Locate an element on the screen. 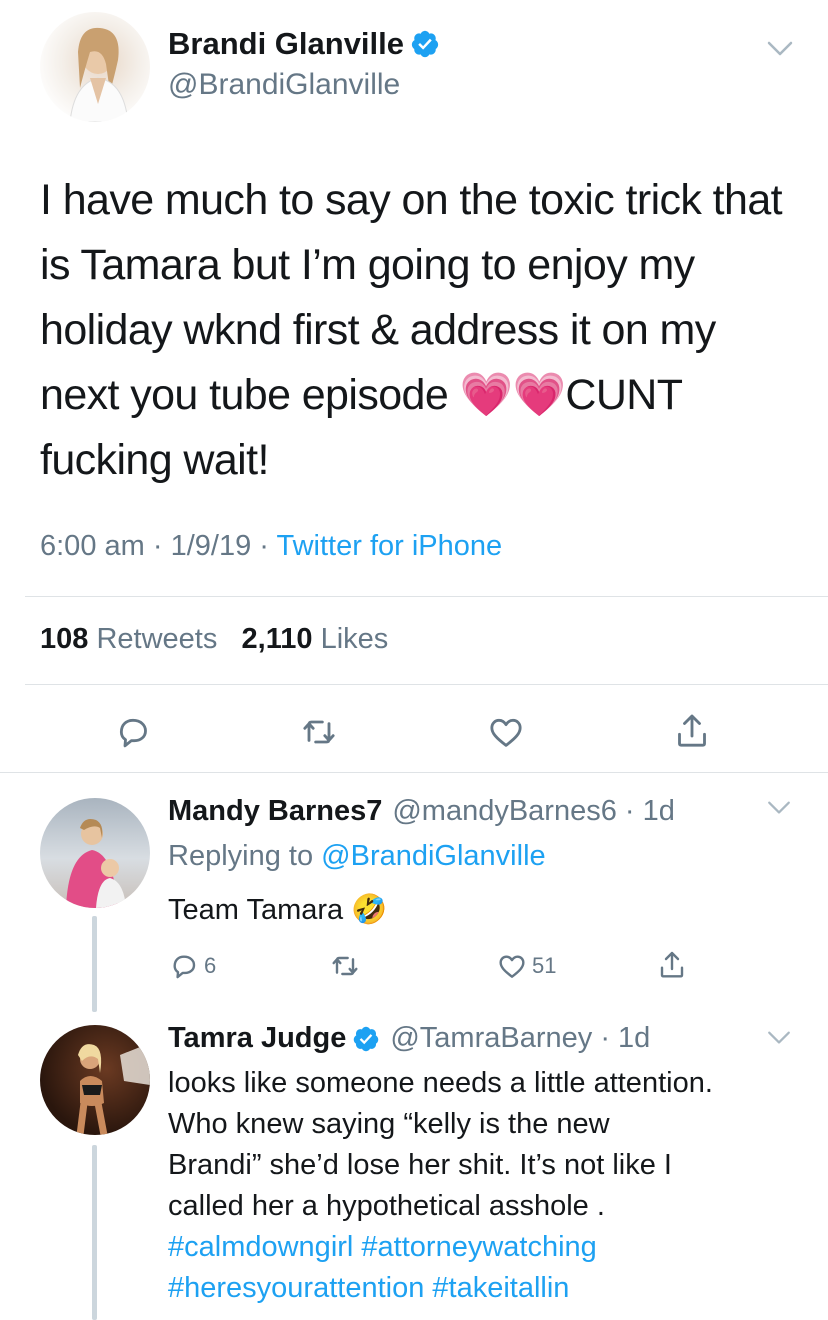 The image size is (828, 1320). hashtag-link: #calmdowngirl is located at coordinates (260, 1247).